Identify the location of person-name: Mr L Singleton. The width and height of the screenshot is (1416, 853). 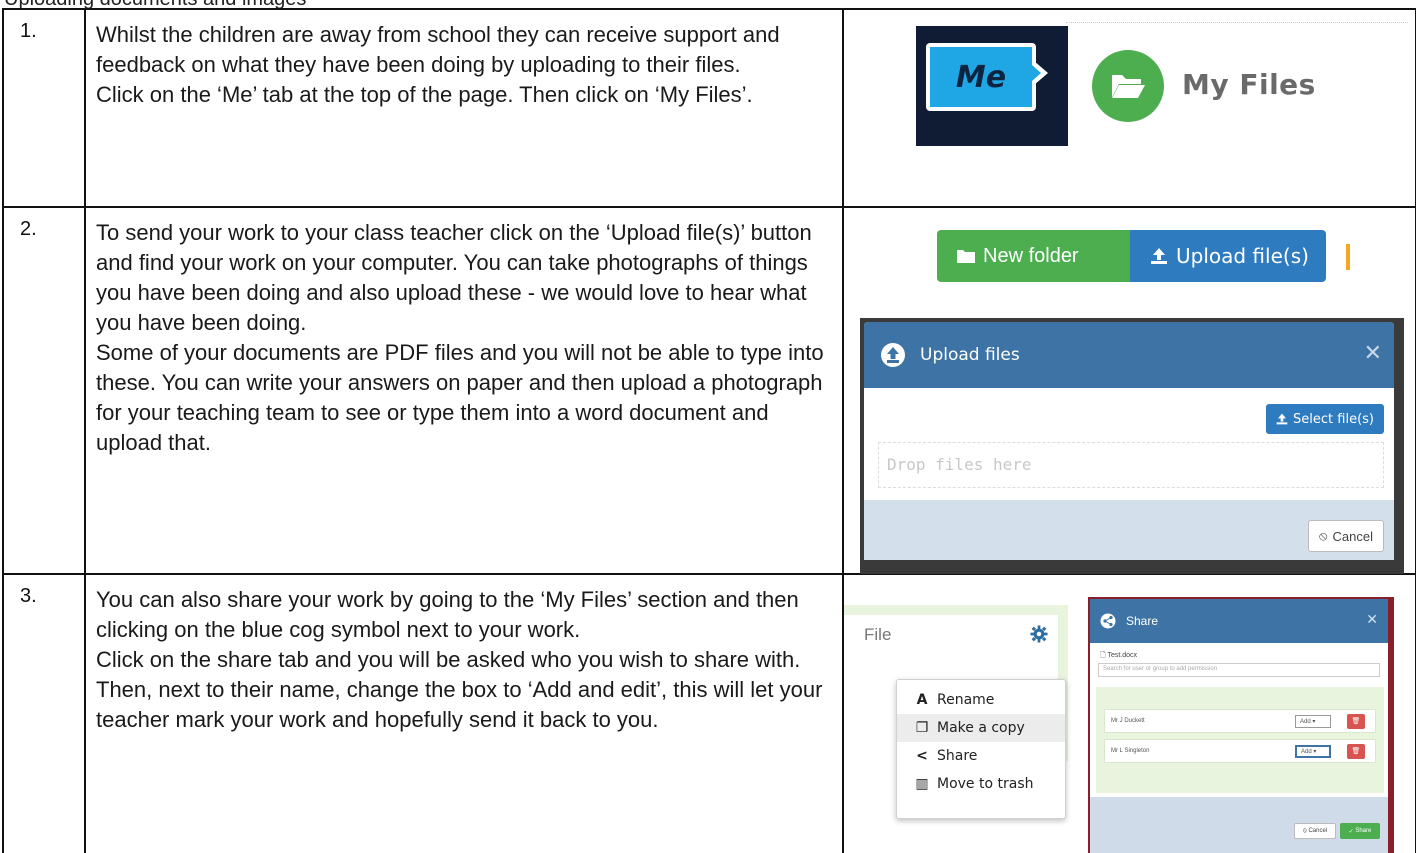
(1130, 751).